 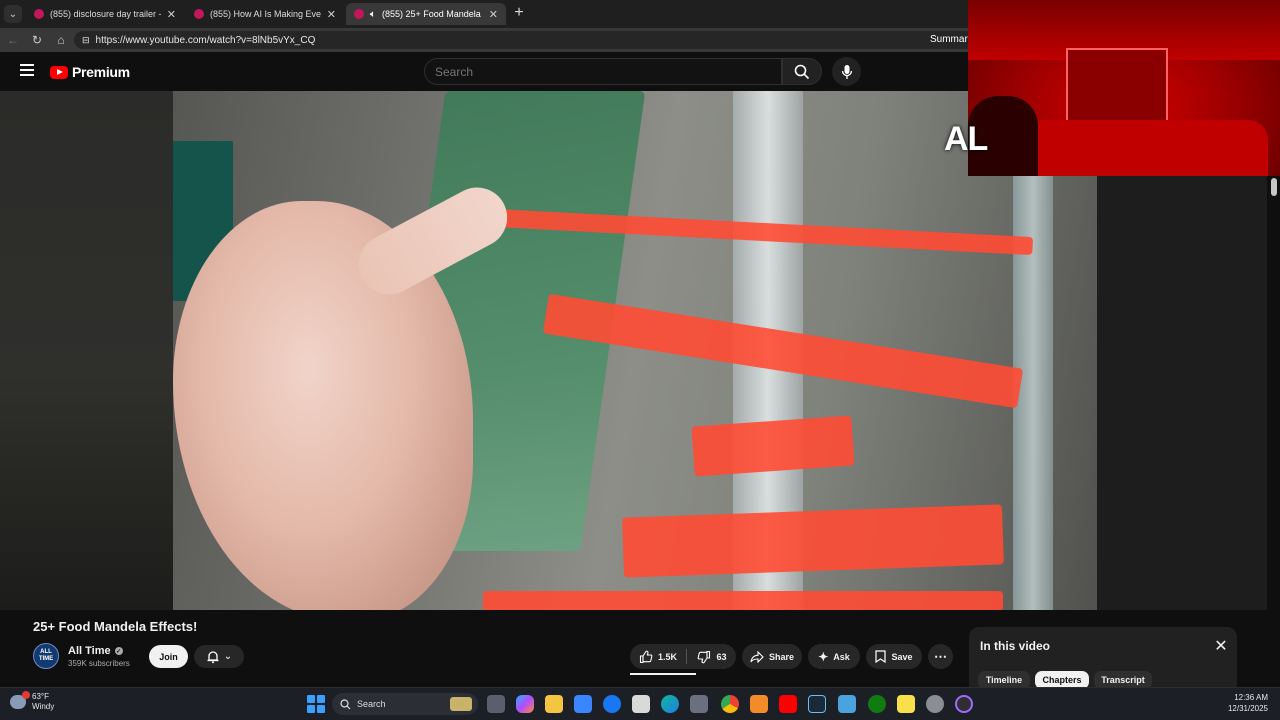 I want to click on like-count: 1.5K, so click(x=667, y=656).